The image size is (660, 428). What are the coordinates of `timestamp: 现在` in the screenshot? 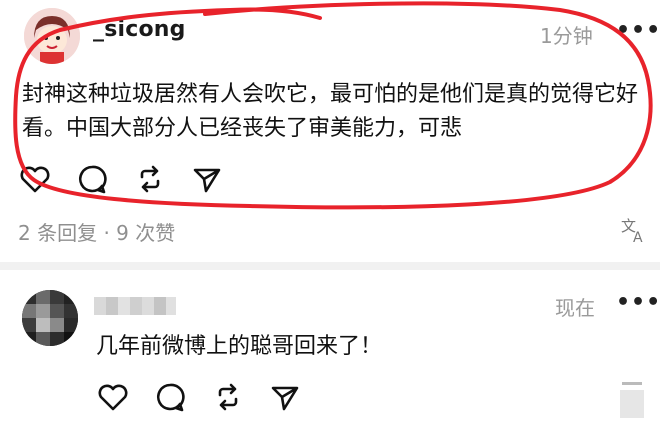 It's located at (575, 308).